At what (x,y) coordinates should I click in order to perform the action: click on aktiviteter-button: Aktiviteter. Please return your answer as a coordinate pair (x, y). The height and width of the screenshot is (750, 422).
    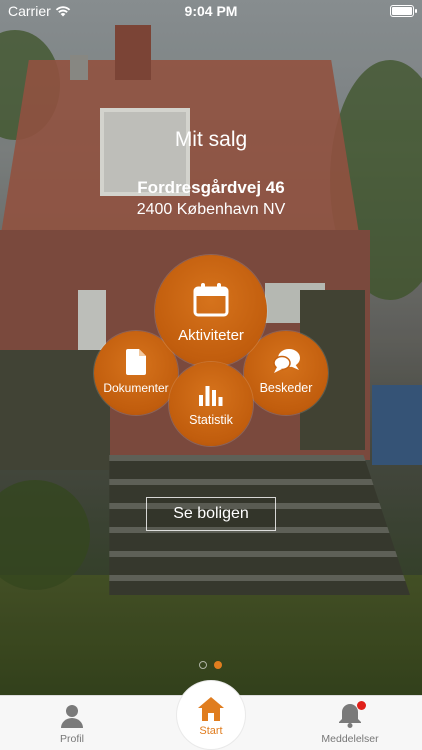
    Looking at the image, I should click on (211, 311).